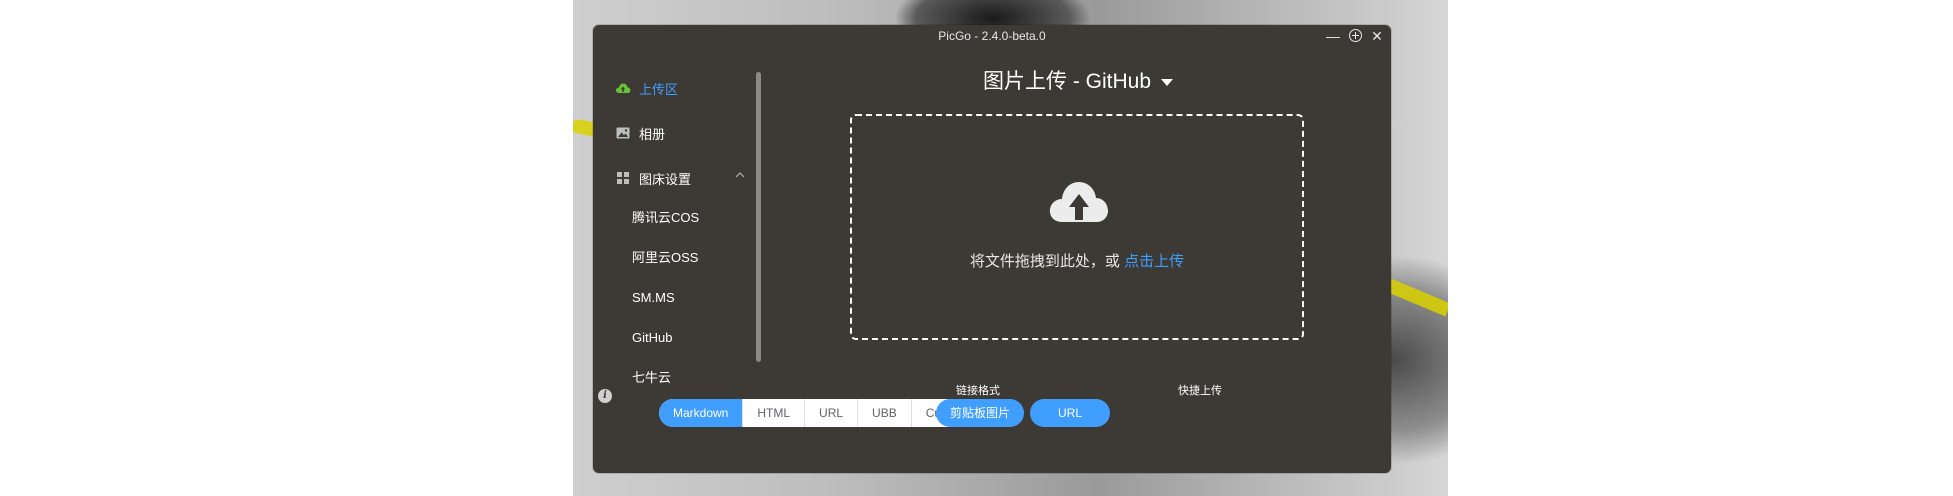 This screenshot has width=1953, height=496. I want to click on link-format-label: 链接格式, so click(978, 391).